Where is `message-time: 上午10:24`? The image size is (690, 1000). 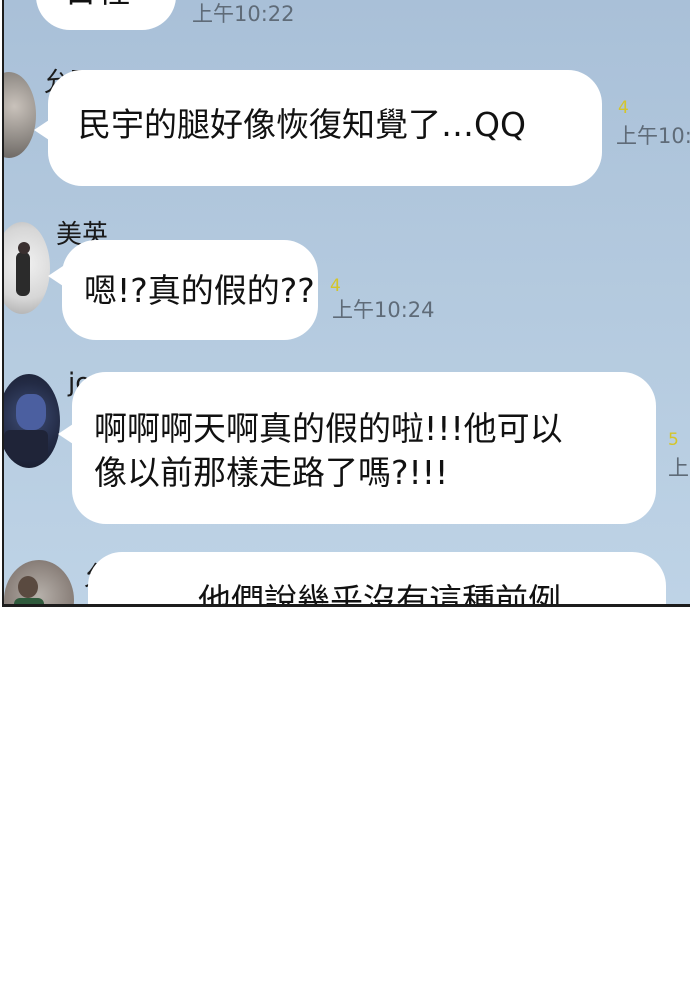 message-time: 上午10:24 is located at coordinates (383, 310).